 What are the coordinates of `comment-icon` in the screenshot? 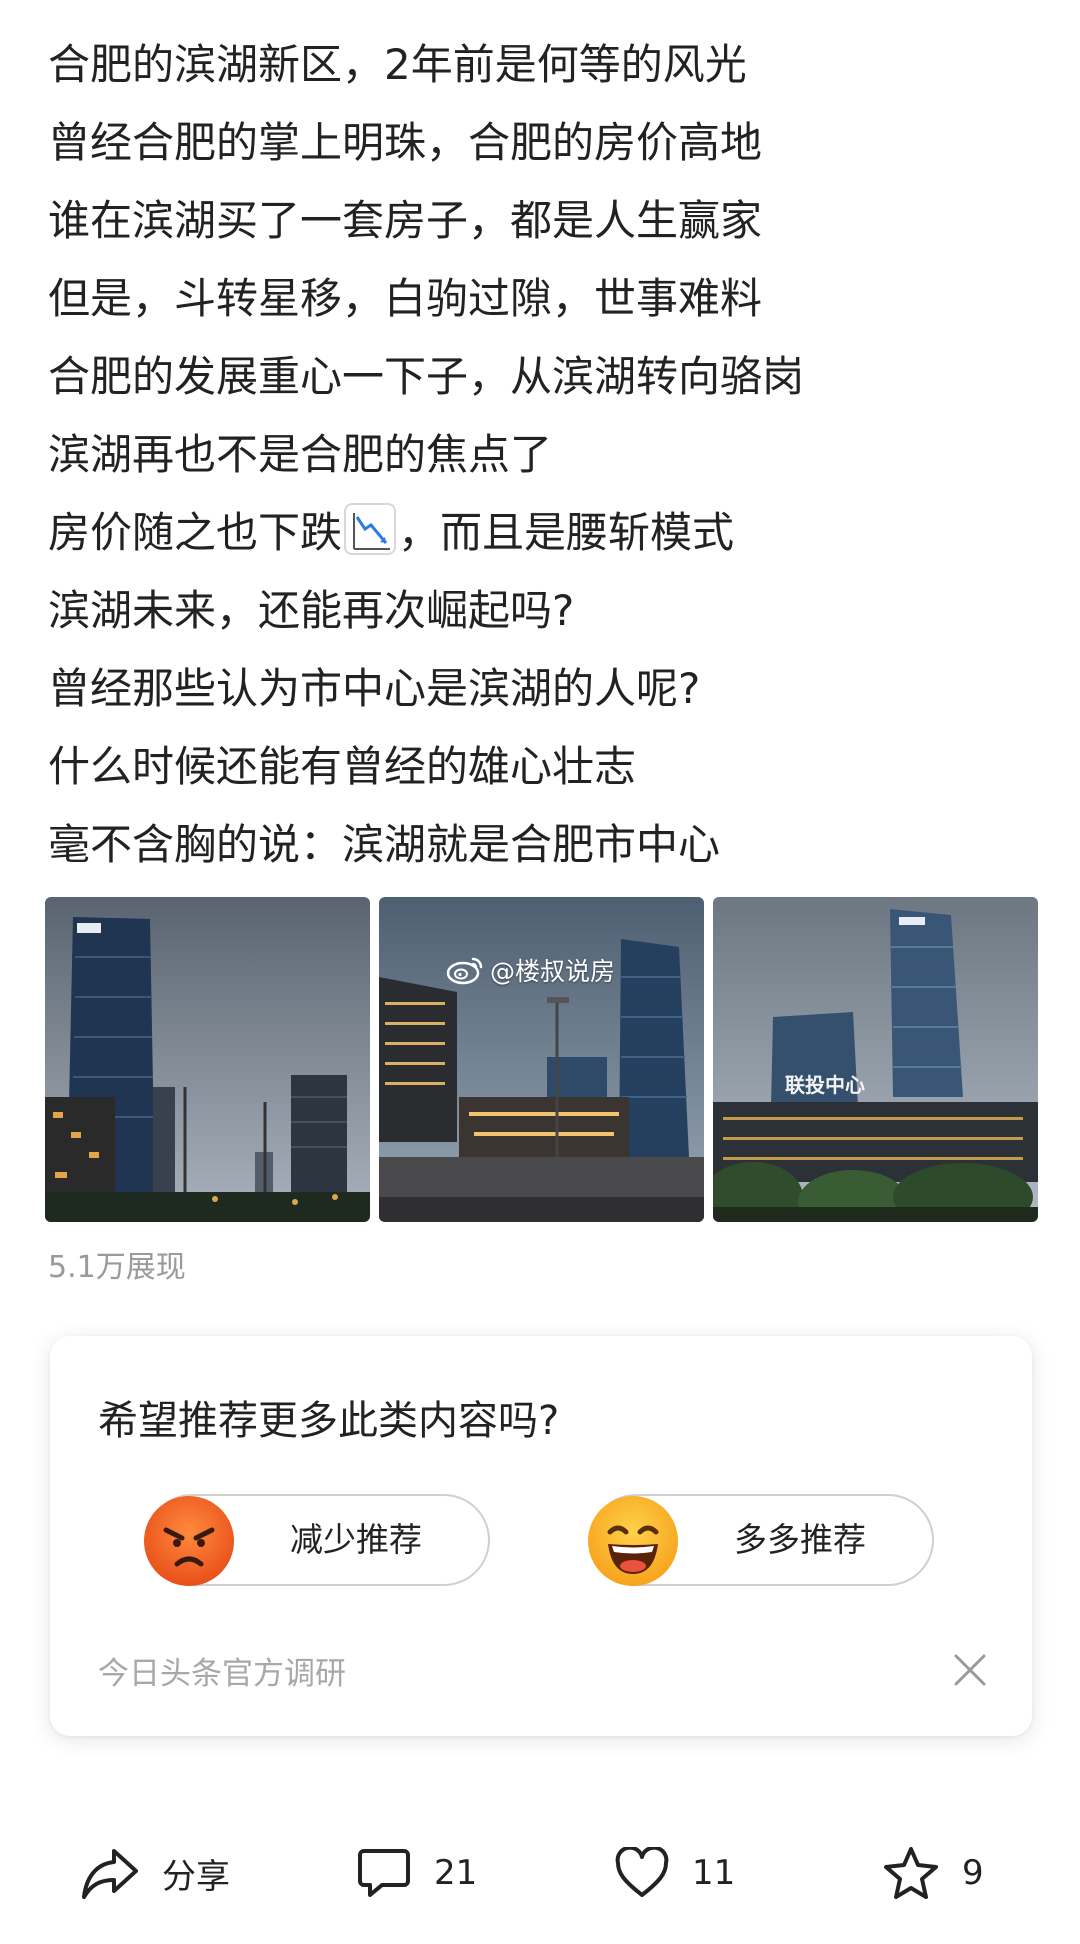 It's located at (384, 1873).